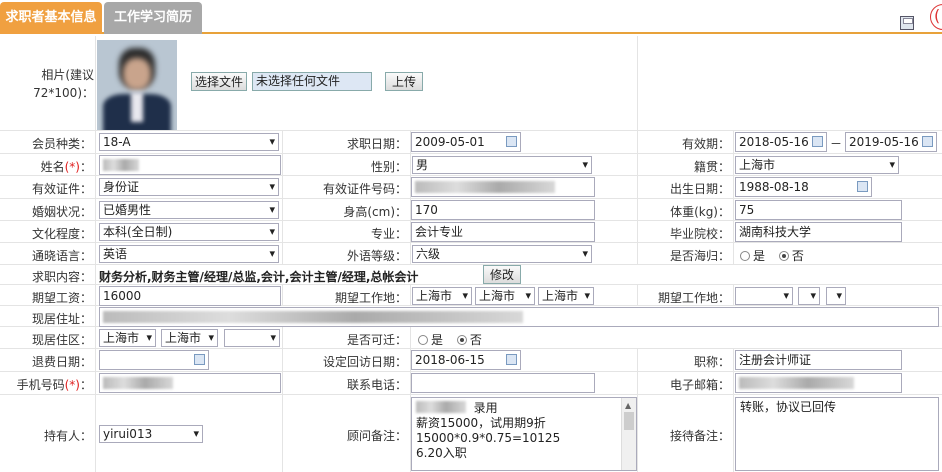 This screenshot has height=472, width=942. Describe the element at coordinates (502, 254) in the screenshot. I see `foreign-level-select: 六级` at that location.